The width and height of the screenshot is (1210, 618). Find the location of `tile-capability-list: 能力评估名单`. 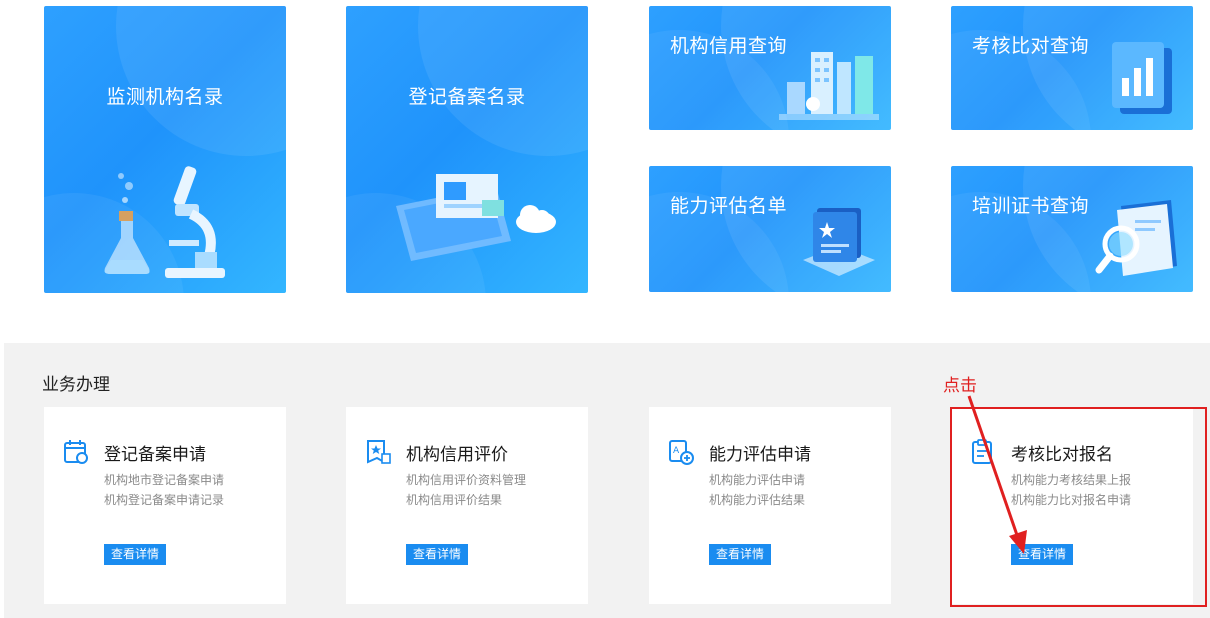

tile-capability-list: 能力评估名单 is located at coordinates (770, 229).